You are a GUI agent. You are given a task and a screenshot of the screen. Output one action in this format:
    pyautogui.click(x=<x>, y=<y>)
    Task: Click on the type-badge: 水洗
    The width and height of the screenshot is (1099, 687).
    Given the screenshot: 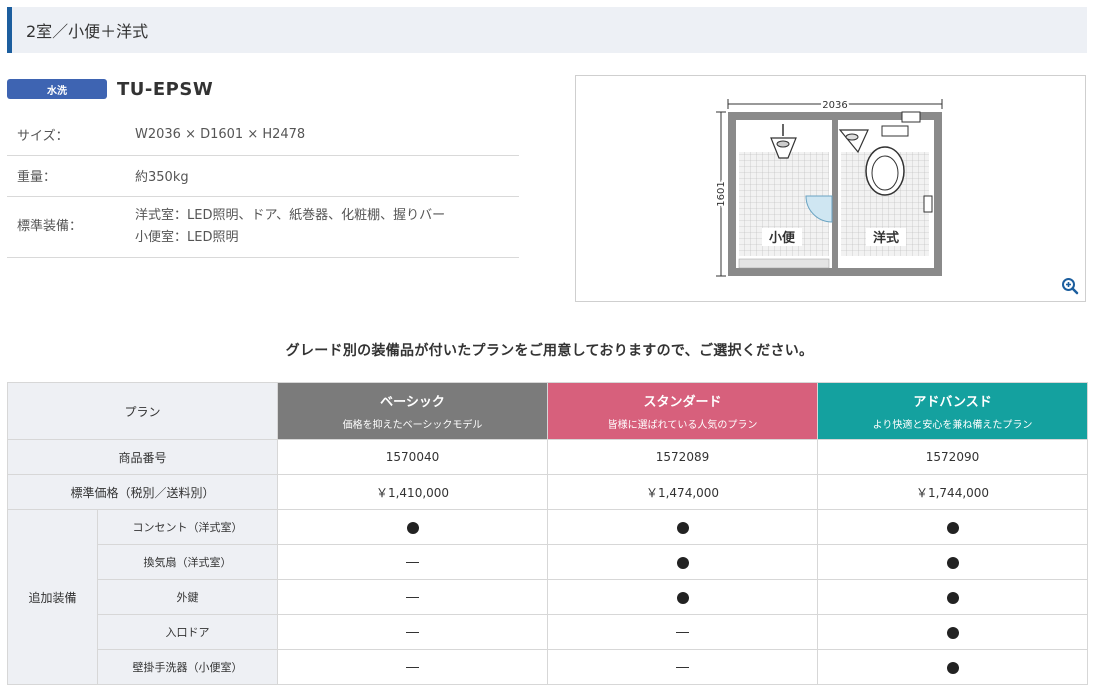 What is the action you would take?
    pyautogui.click(x=57, y=89)
    